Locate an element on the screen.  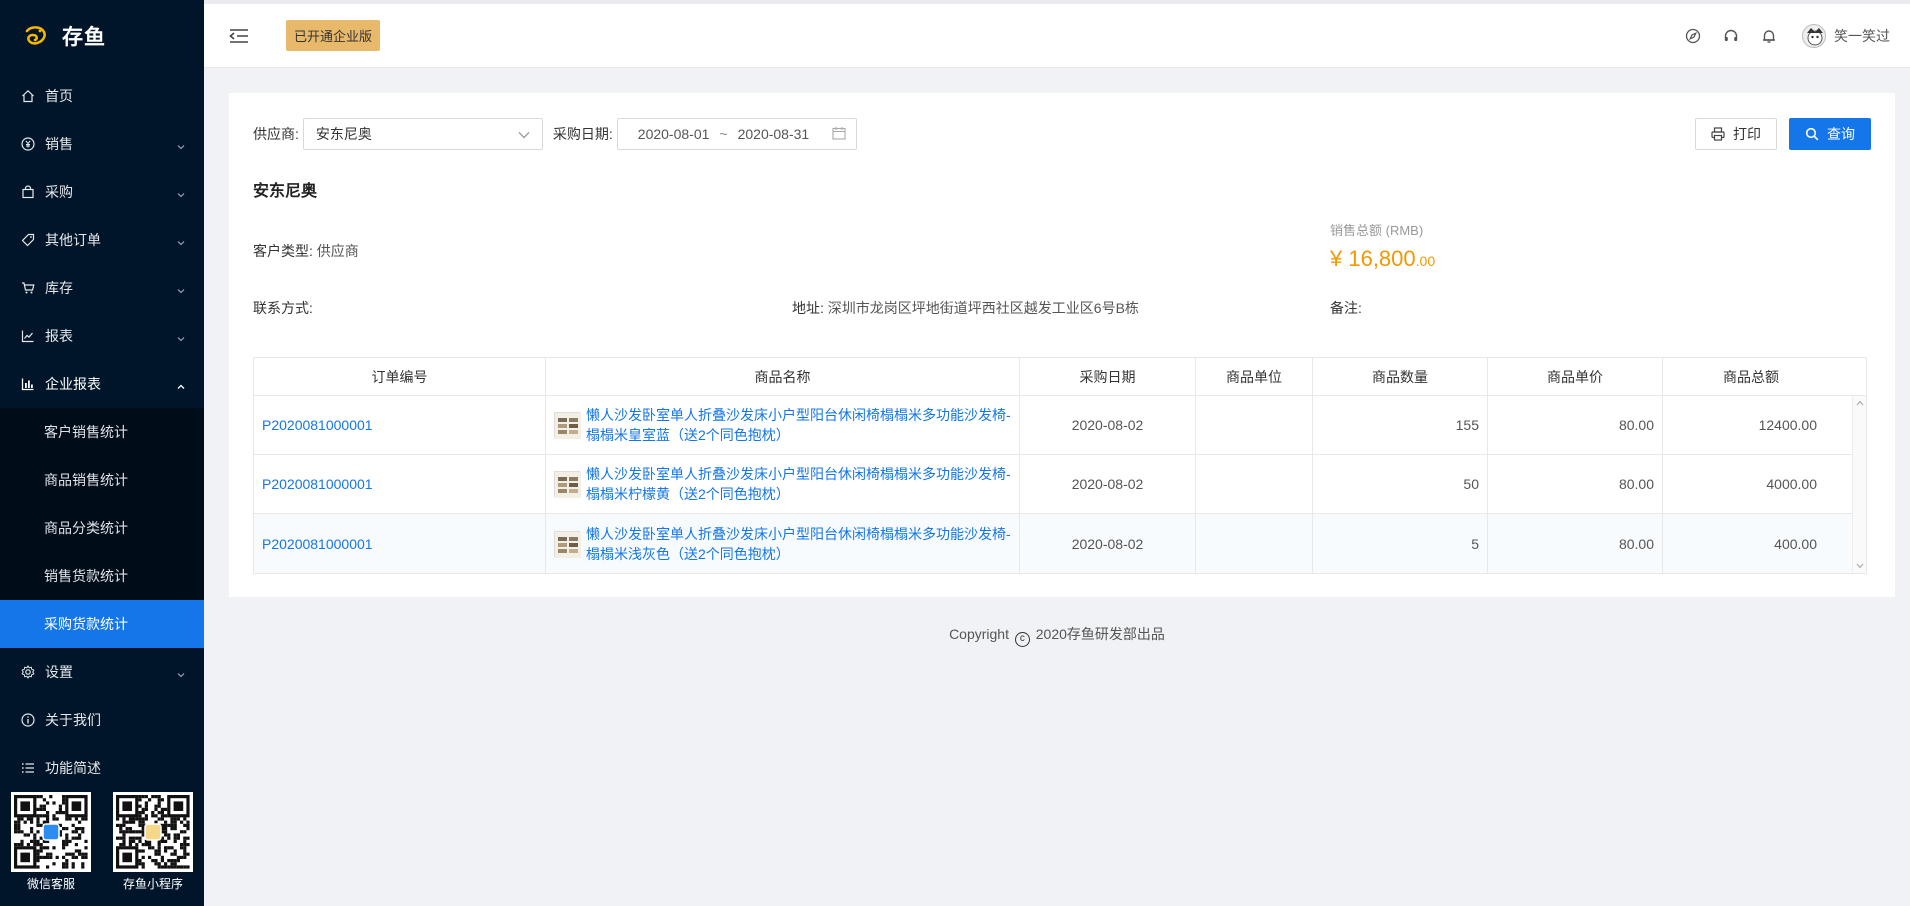
query-button: 查询 is located at coordinates (1830, 134).